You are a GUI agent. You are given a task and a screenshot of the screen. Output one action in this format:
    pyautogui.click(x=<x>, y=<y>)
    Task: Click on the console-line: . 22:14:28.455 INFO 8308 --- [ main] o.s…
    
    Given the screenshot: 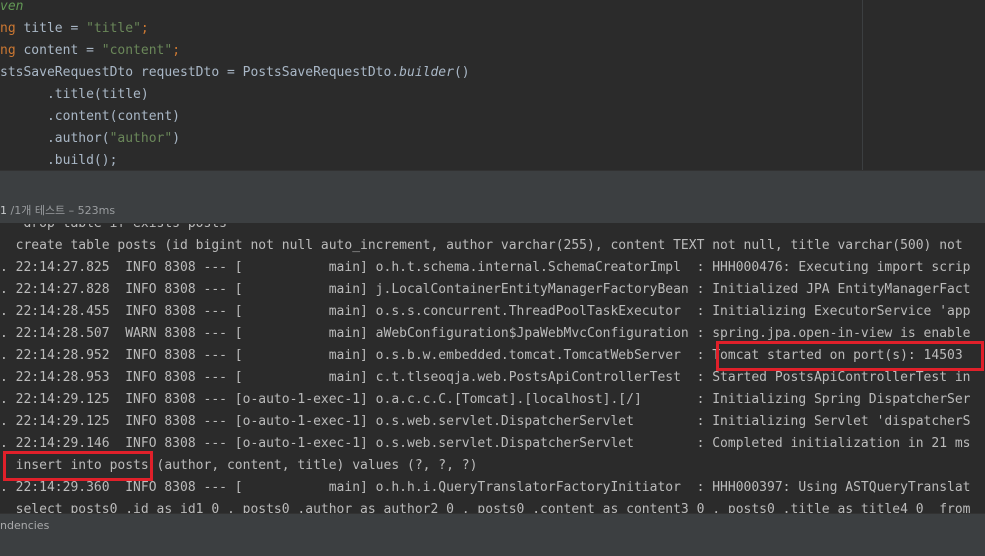 What is the action you would take?
    pyautogui.click(x=485, y=311)
    